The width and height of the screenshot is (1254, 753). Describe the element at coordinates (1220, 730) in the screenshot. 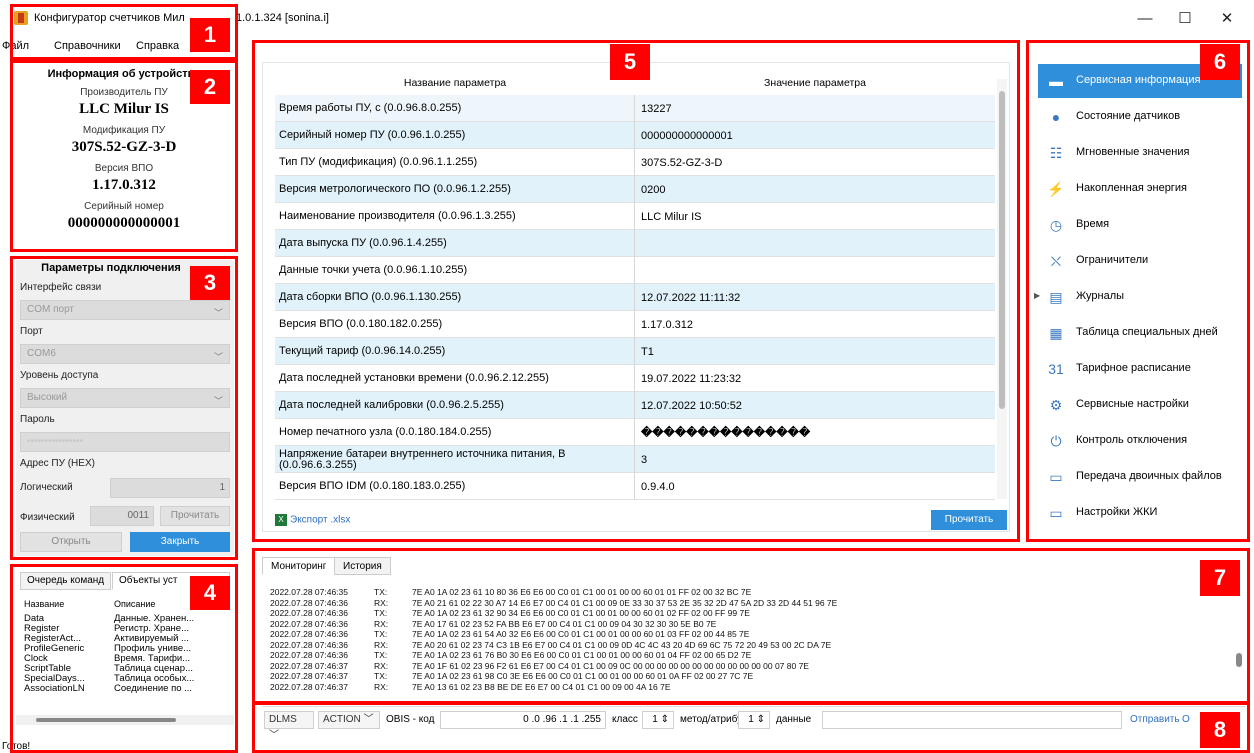

I see `callout-label-8: 8` at that location.